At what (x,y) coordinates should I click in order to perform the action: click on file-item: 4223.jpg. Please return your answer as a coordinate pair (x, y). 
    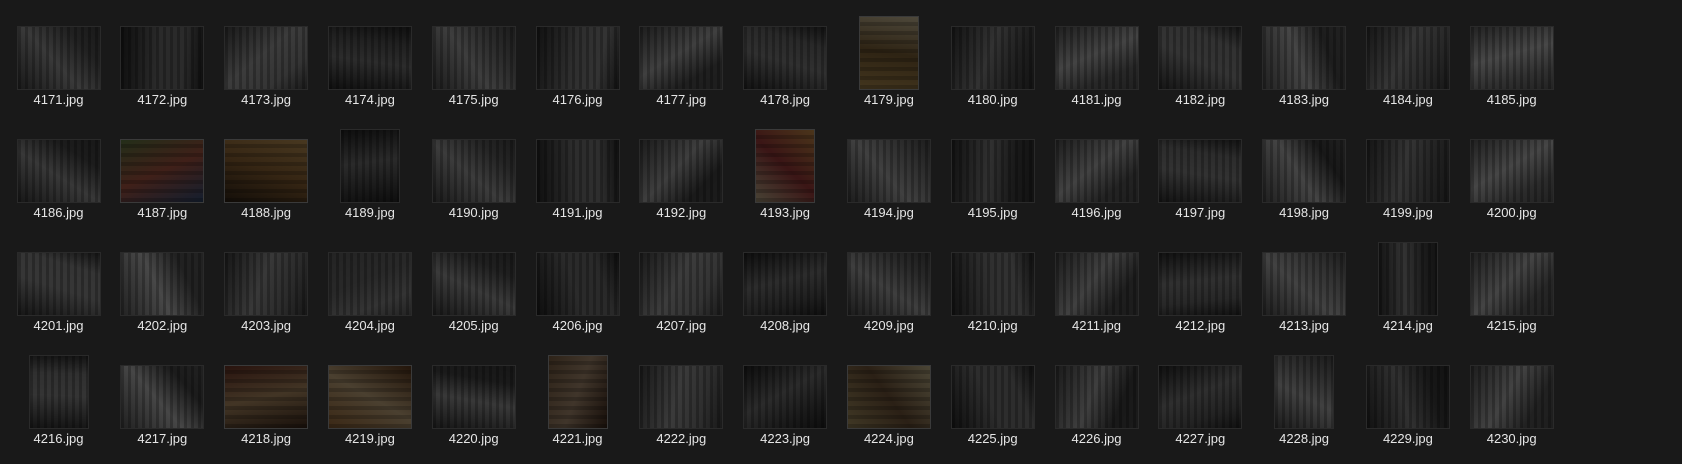
    Looking at the image, I should click on (785, 402).